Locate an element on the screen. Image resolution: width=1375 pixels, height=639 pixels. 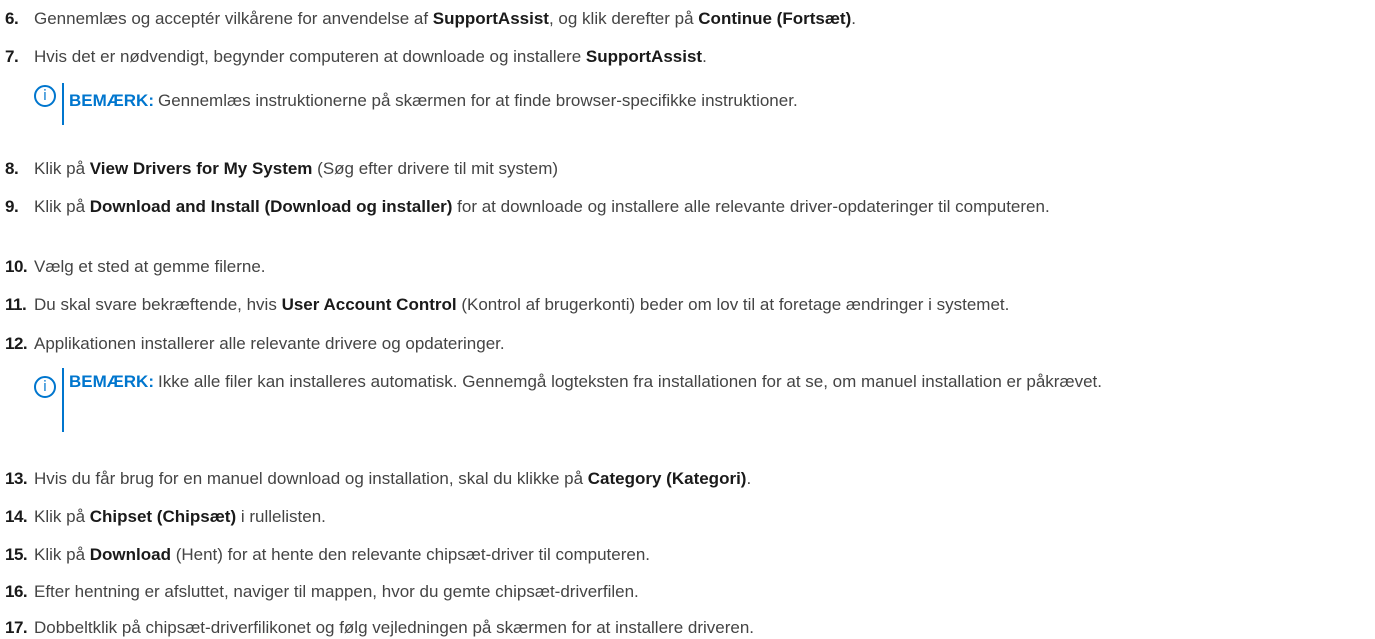
step-number: 16. is located at coordinates (16, 591).